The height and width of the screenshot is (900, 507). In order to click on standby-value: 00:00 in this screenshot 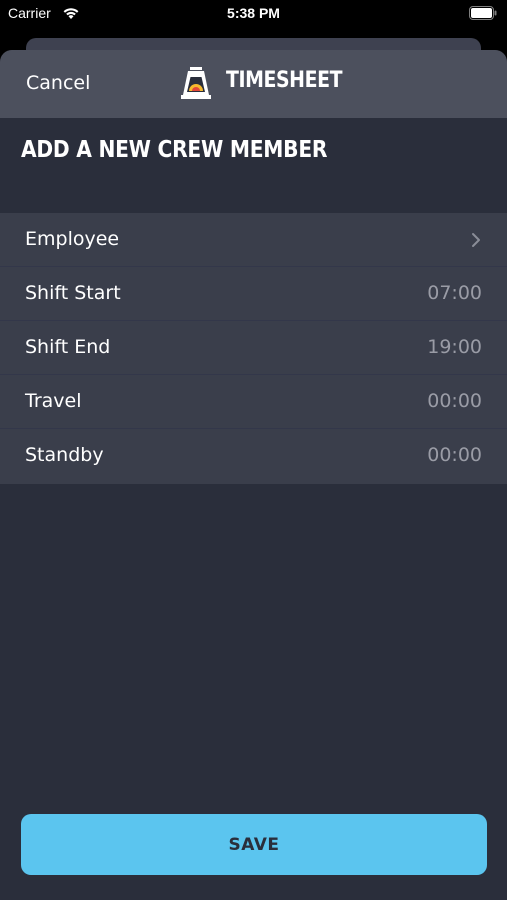, I will do `click(454, 455)`.